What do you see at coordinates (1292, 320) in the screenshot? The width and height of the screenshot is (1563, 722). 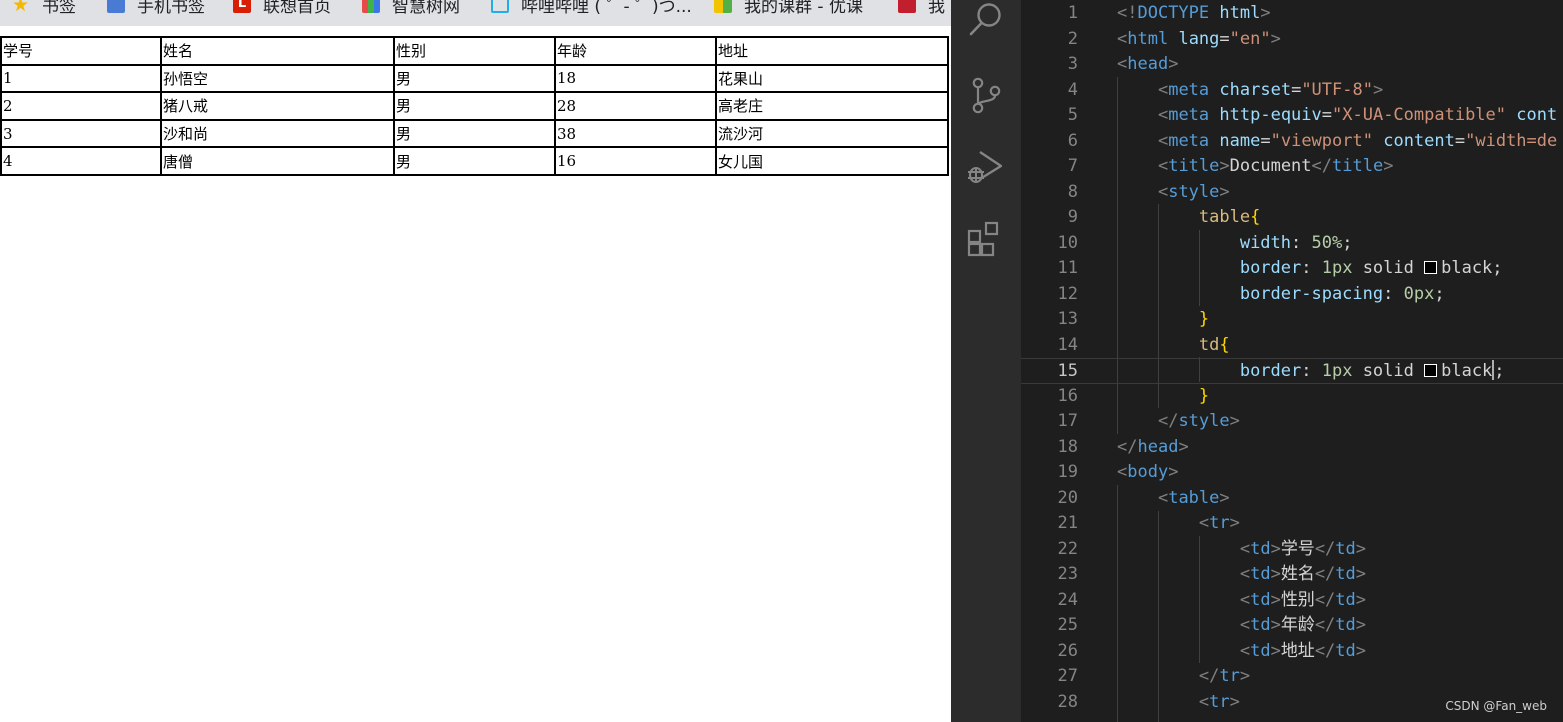 I see `code-line: 13 }` at bounding box center [1292, 320].